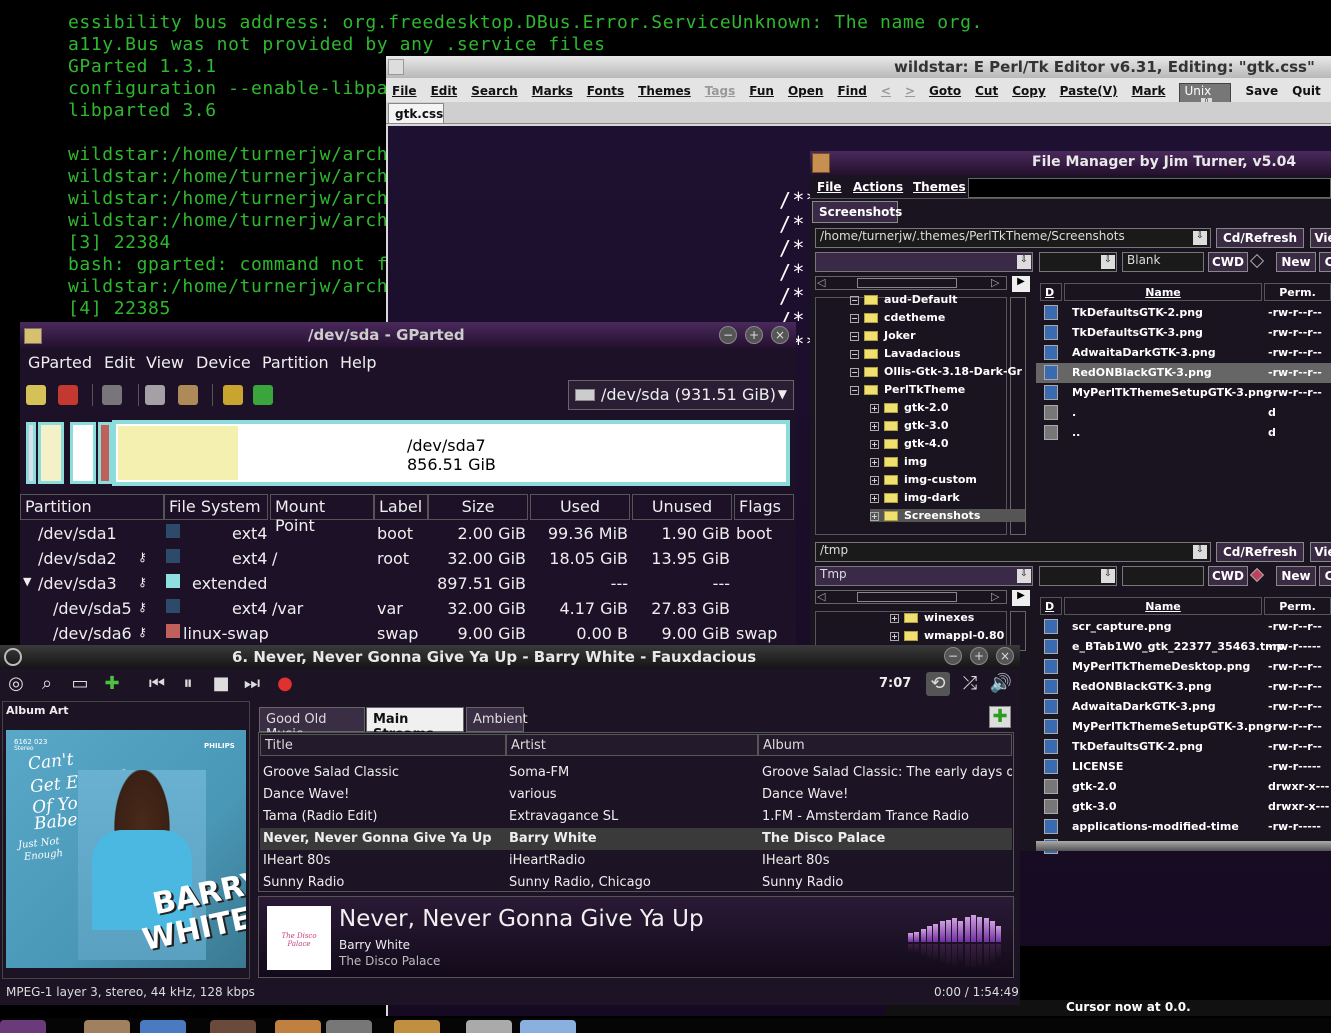 The image size is (1331, 1033). Describe the element at coordinates (233, 395) in the screenshot. I see `undo-icon` at that location.